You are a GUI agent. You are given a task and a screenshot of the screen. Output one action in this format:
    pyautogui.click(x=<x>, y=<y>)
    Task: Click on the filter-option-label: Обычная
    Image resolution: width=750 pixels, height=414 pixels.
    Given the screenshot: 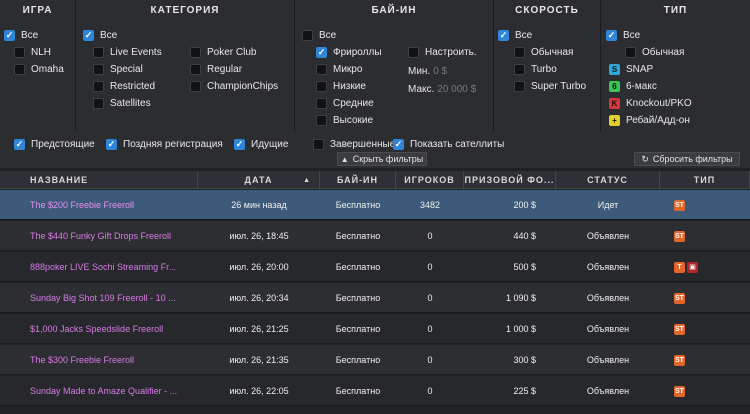 What is the action you would take?
    pyautogui.click(x=663, y=52)
    